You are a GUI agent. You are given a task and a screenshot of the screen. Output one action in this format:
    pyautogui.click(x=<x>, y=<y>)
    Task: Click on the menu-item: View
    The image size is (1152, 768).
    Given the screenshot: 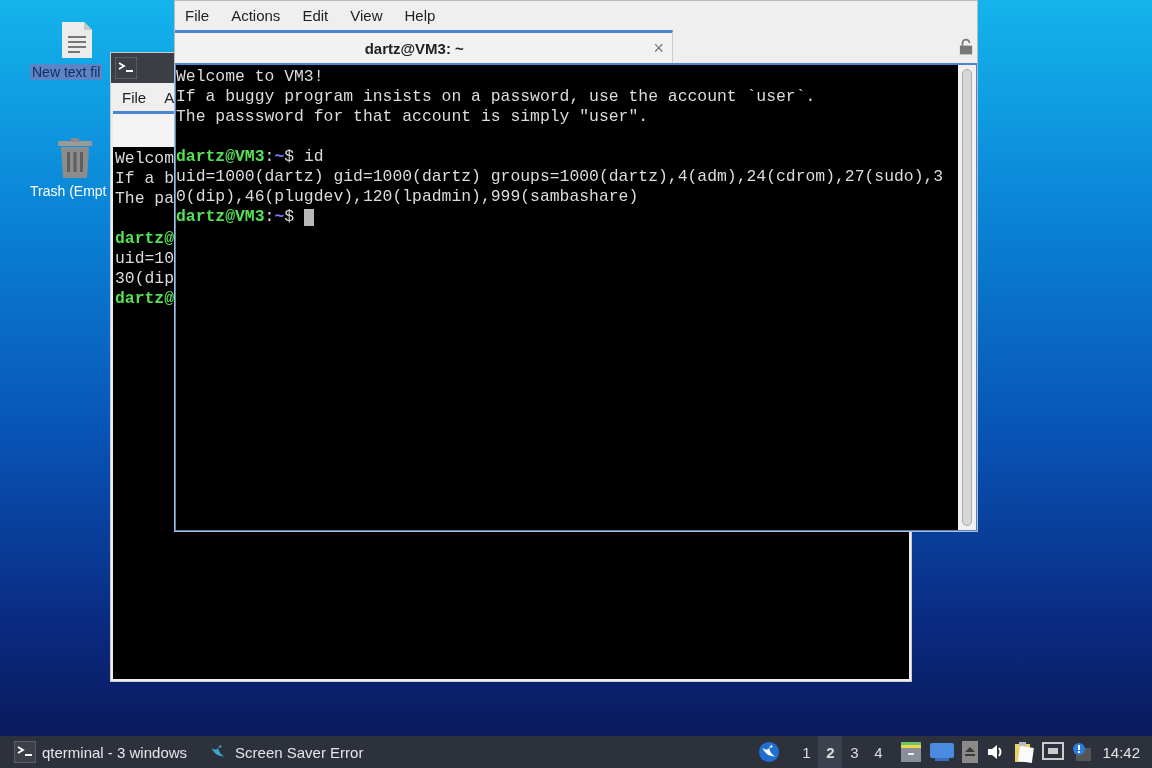 What is the action you would take?
    pyautogui.click(x=367, y=15)
    